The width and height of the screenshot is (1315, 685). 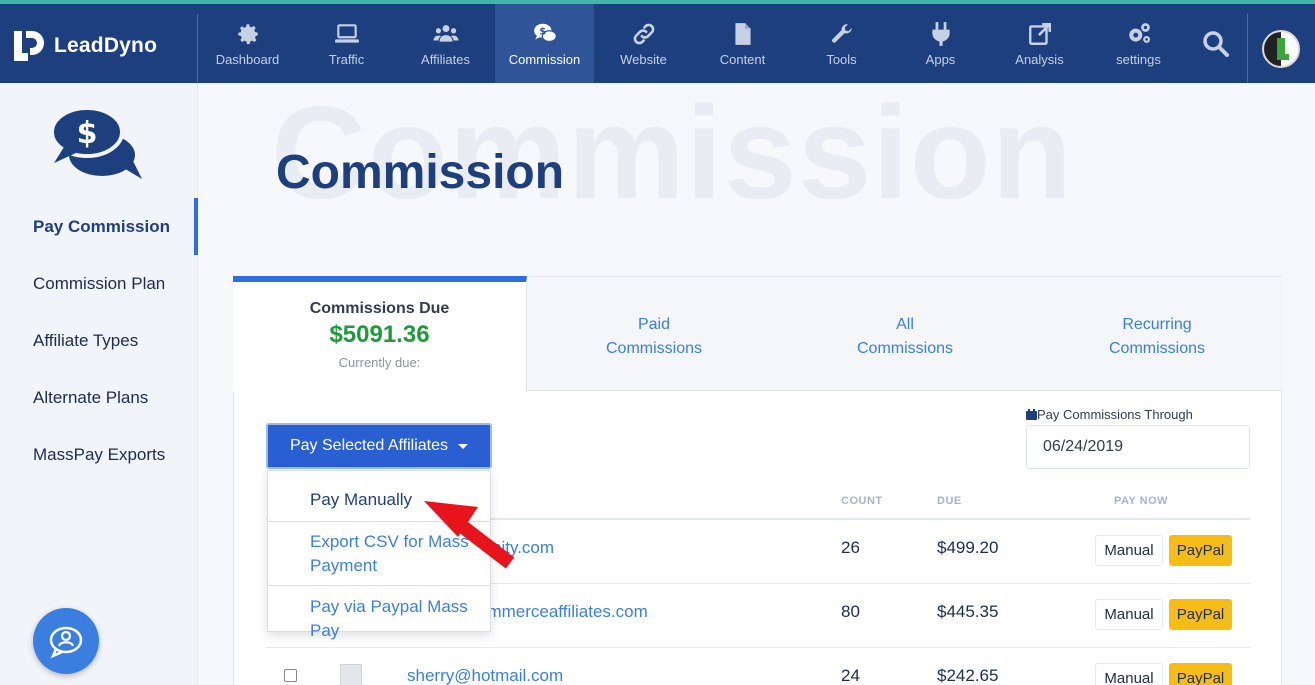 I want to click on search-icon, so click(x=1216, y=44).